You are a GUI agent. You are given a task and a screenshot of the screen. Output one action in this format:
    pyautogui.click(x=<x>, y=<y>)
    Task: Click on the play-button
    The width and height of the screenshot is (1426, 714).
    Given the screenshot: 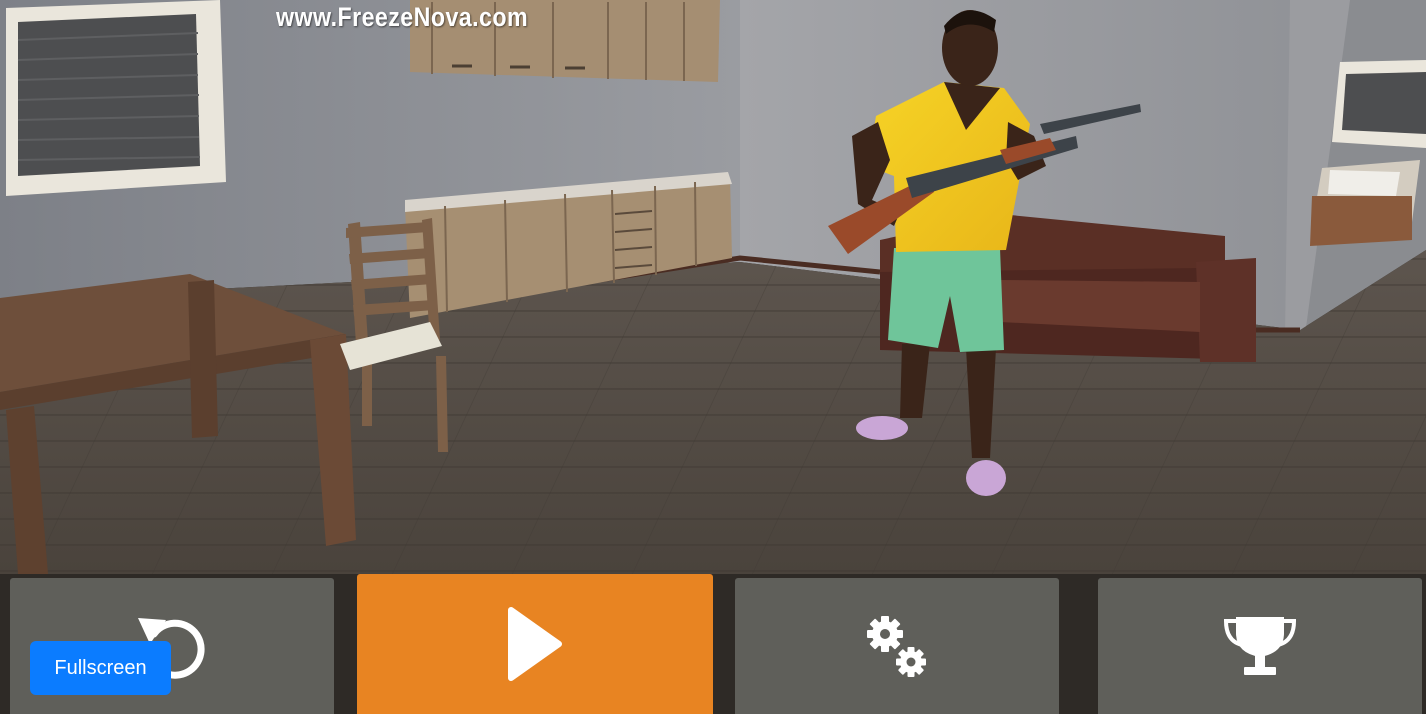 What is the action you would take?
    pyautogui.click(x=535, y=644)
    